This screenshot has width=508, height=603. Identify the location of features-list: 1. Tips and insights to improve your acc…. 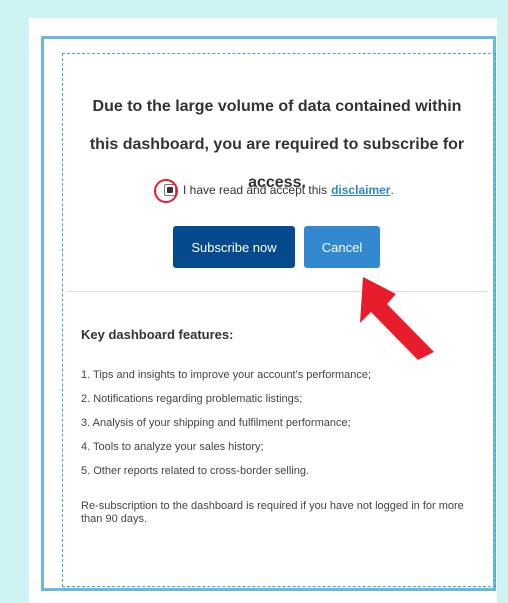
(226, 423).